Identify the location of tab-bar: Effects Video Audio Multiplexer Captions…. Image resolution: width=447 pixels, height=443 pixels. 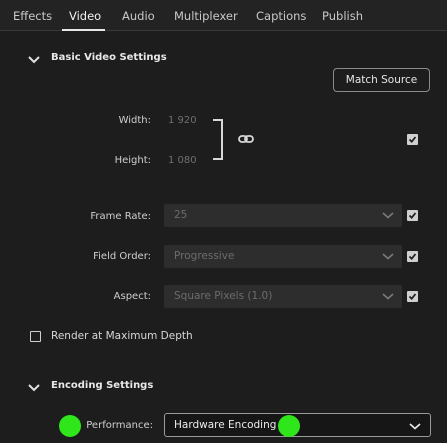
(223, 15).